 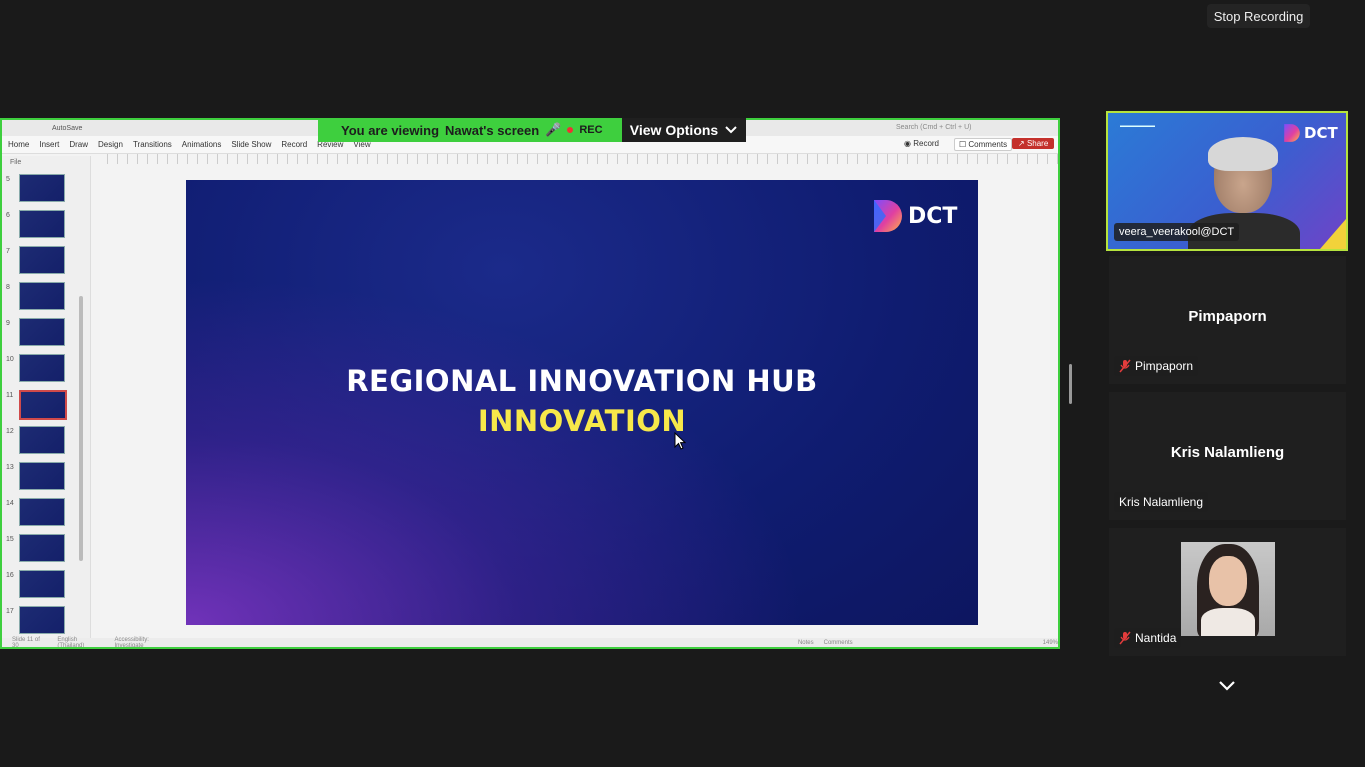 I want to click on dct-logo-small: DCT, so click(x=1310, y=133).